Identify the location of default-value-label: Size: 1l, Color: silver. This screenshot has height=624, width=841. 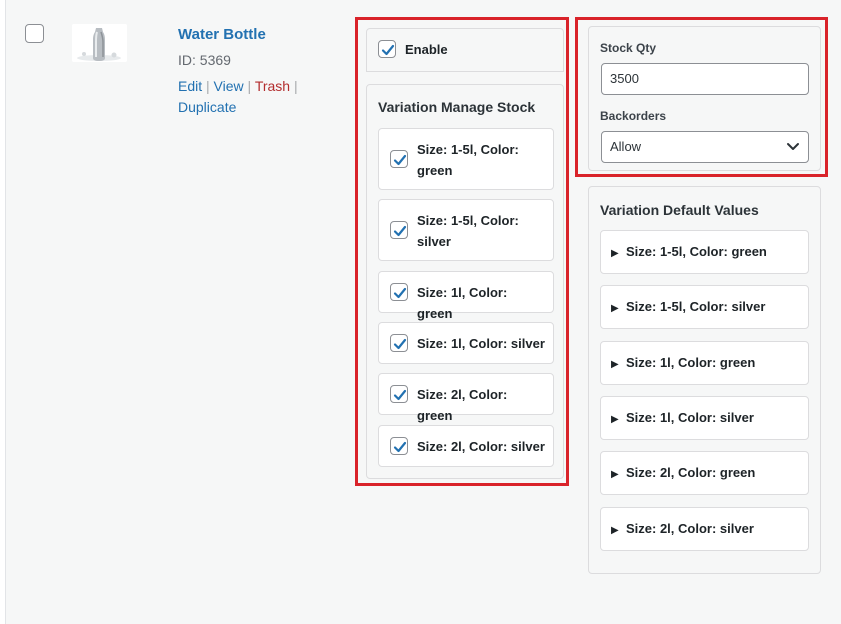
(690, 417).